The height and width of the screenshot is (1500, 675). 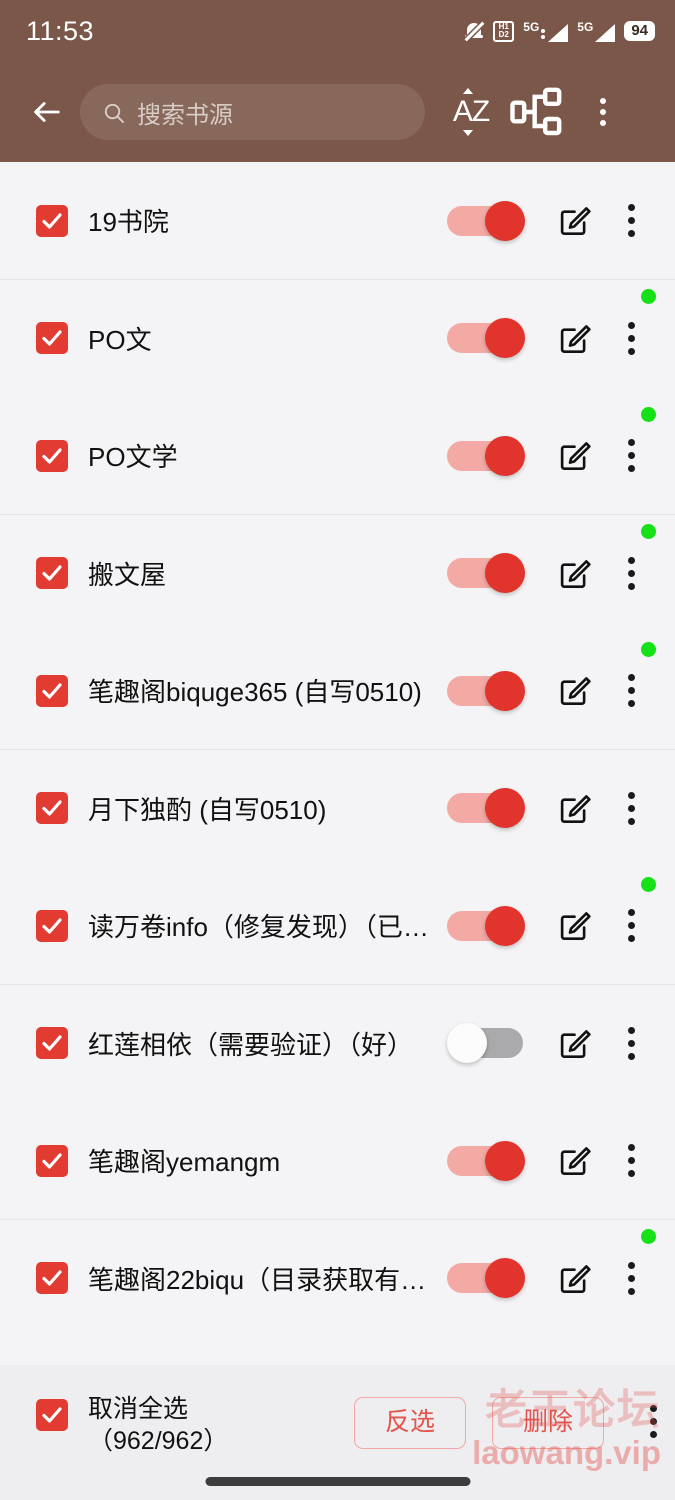 What do you see at coordinates (543, 33) in the screenshot?
I see `data-activity-icon` at bounding box center [543, 33].